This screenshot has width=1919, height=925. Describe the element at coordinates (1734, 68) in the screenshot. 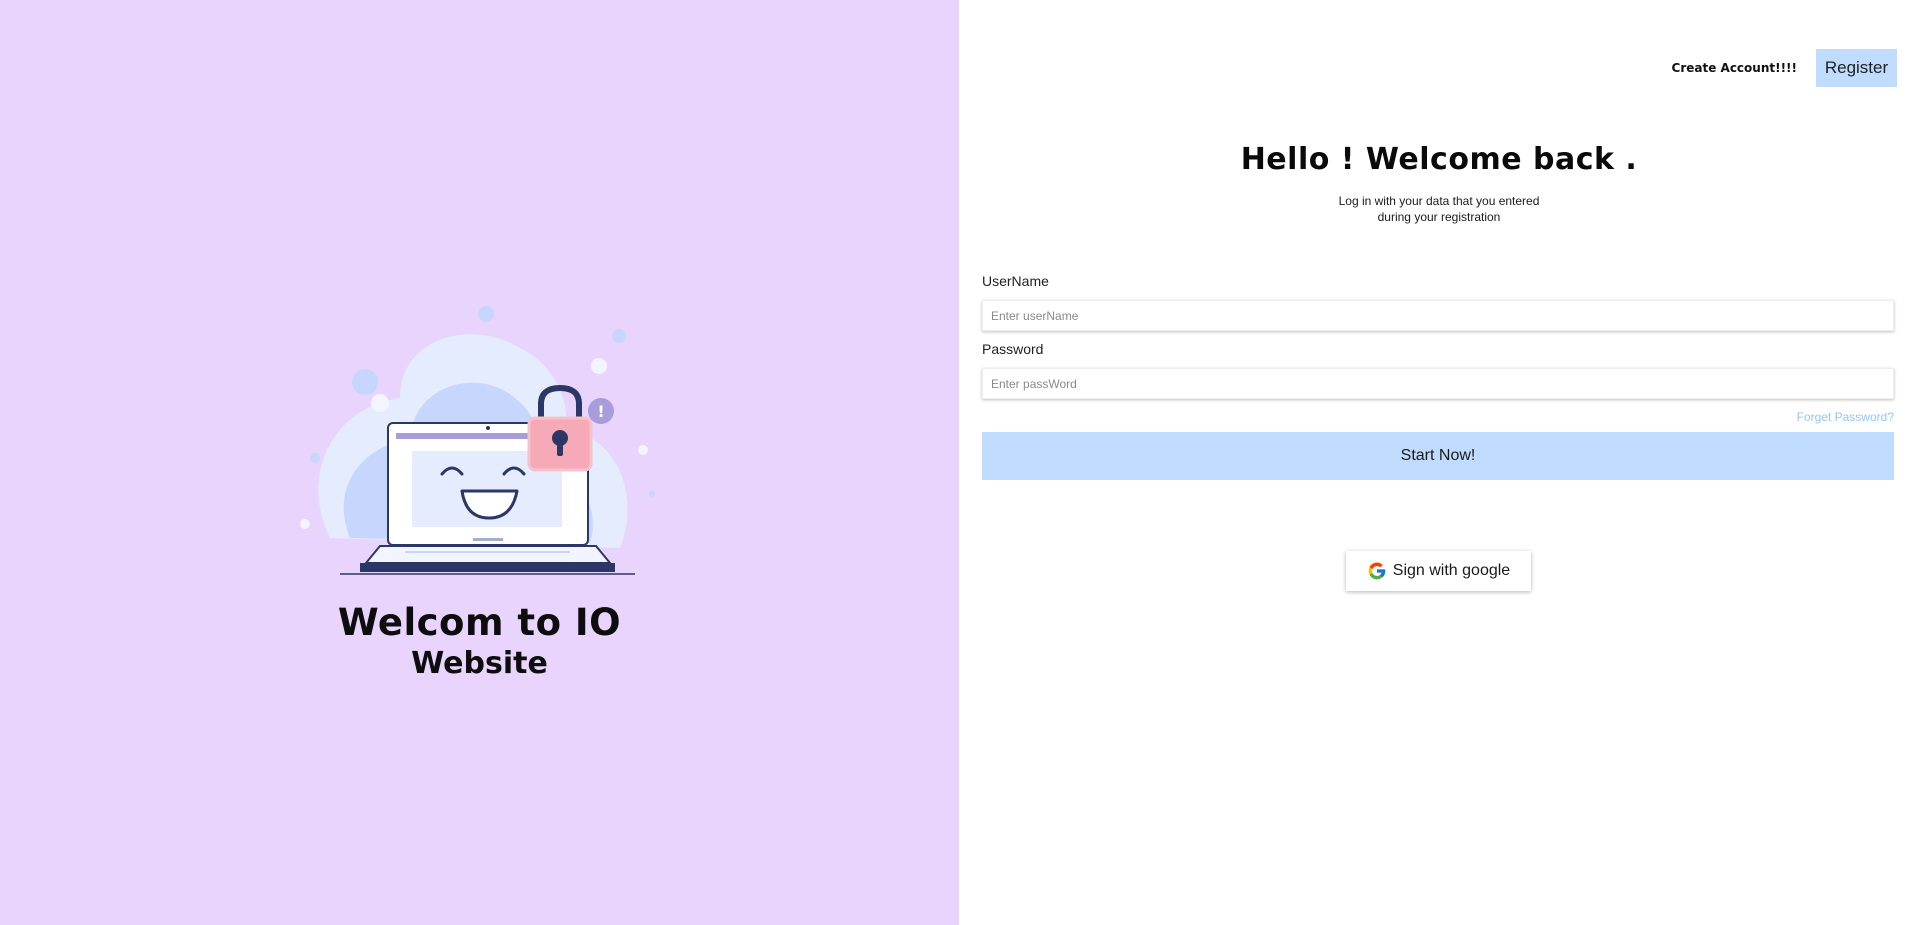

I see `create-account-link: Create Account!!!!` at that location.